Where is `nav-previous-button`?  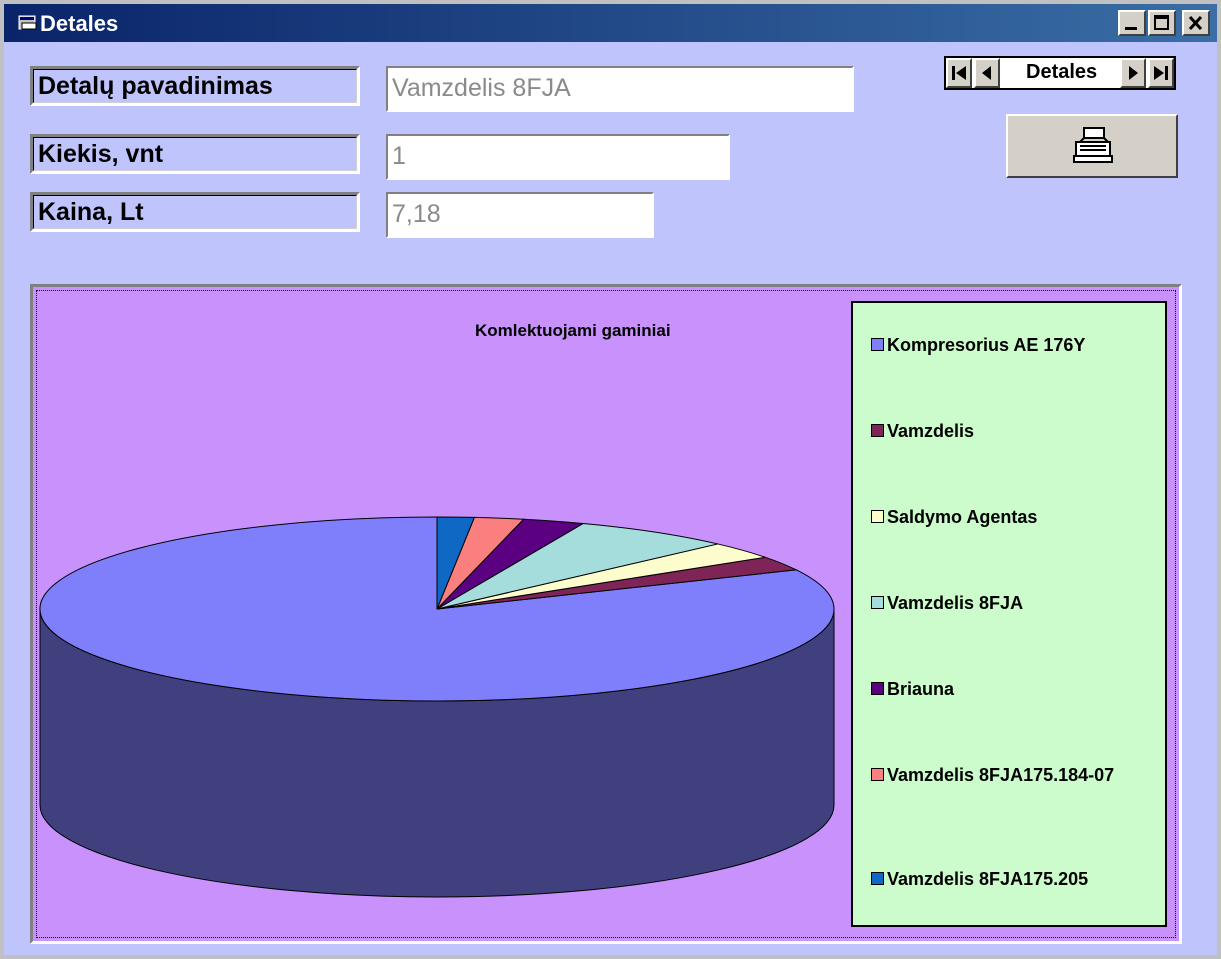 nav-previous-button is located at coordinates (987, 73).